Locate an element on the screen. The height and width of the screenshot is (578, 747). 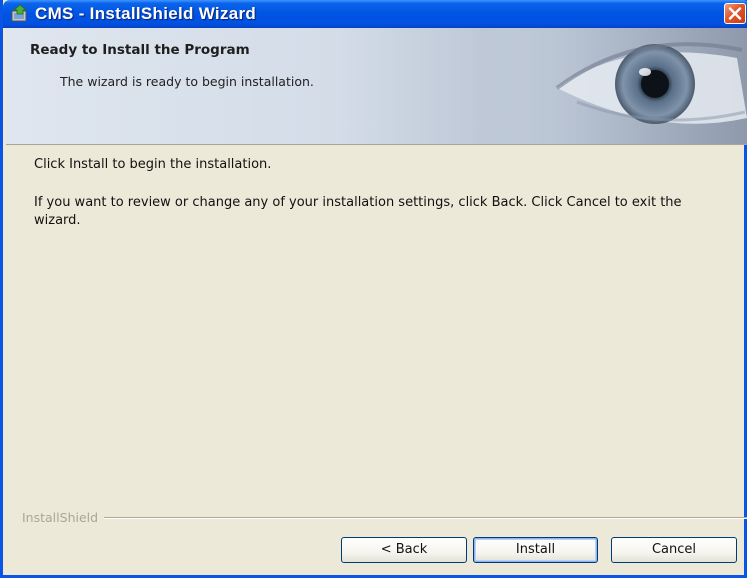
close-button is located at coordinates (735, 13).